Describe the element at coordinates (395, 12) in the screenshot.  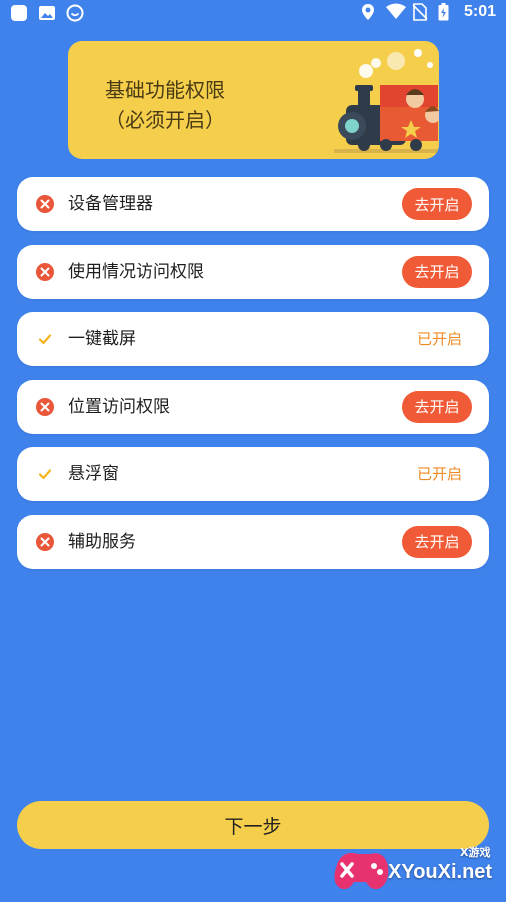
I see `wifi-icon` at that location.